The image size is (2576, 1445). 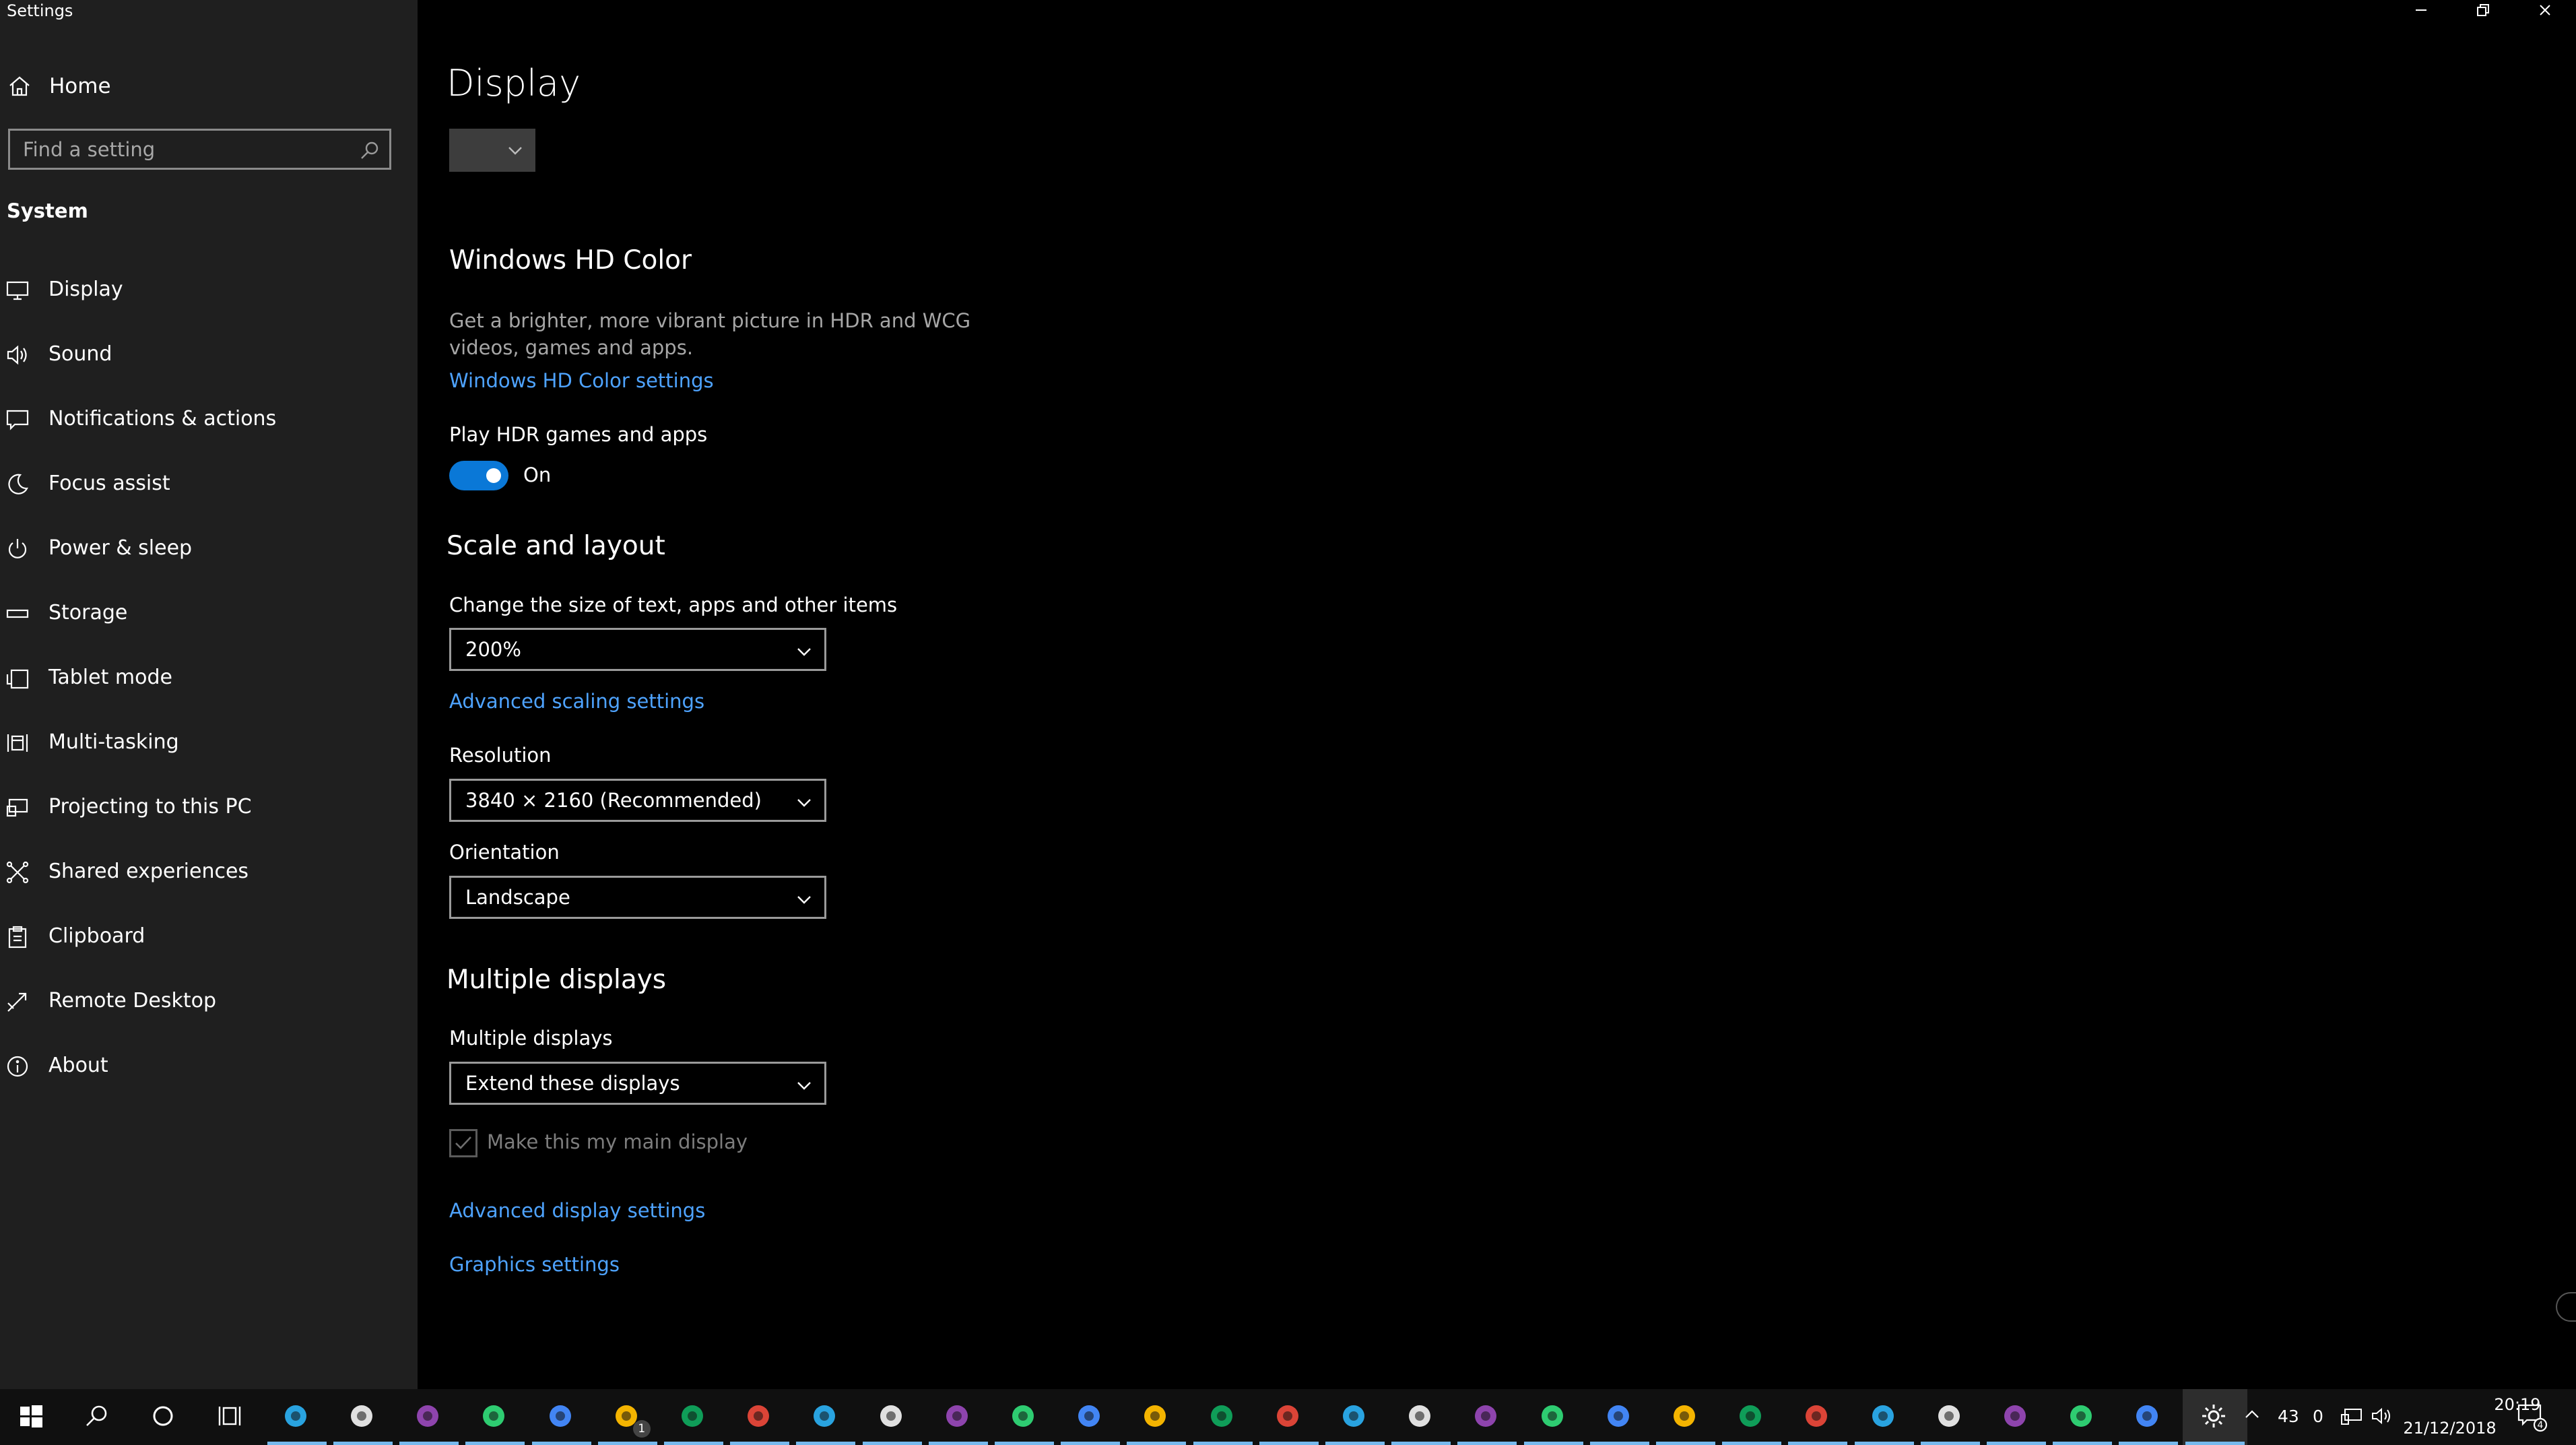 What do you see at coordinates (534, 1264) in the screenshot?
I see `graphics-settings-link: Graphics settings` at bounding box center [534, 1264].